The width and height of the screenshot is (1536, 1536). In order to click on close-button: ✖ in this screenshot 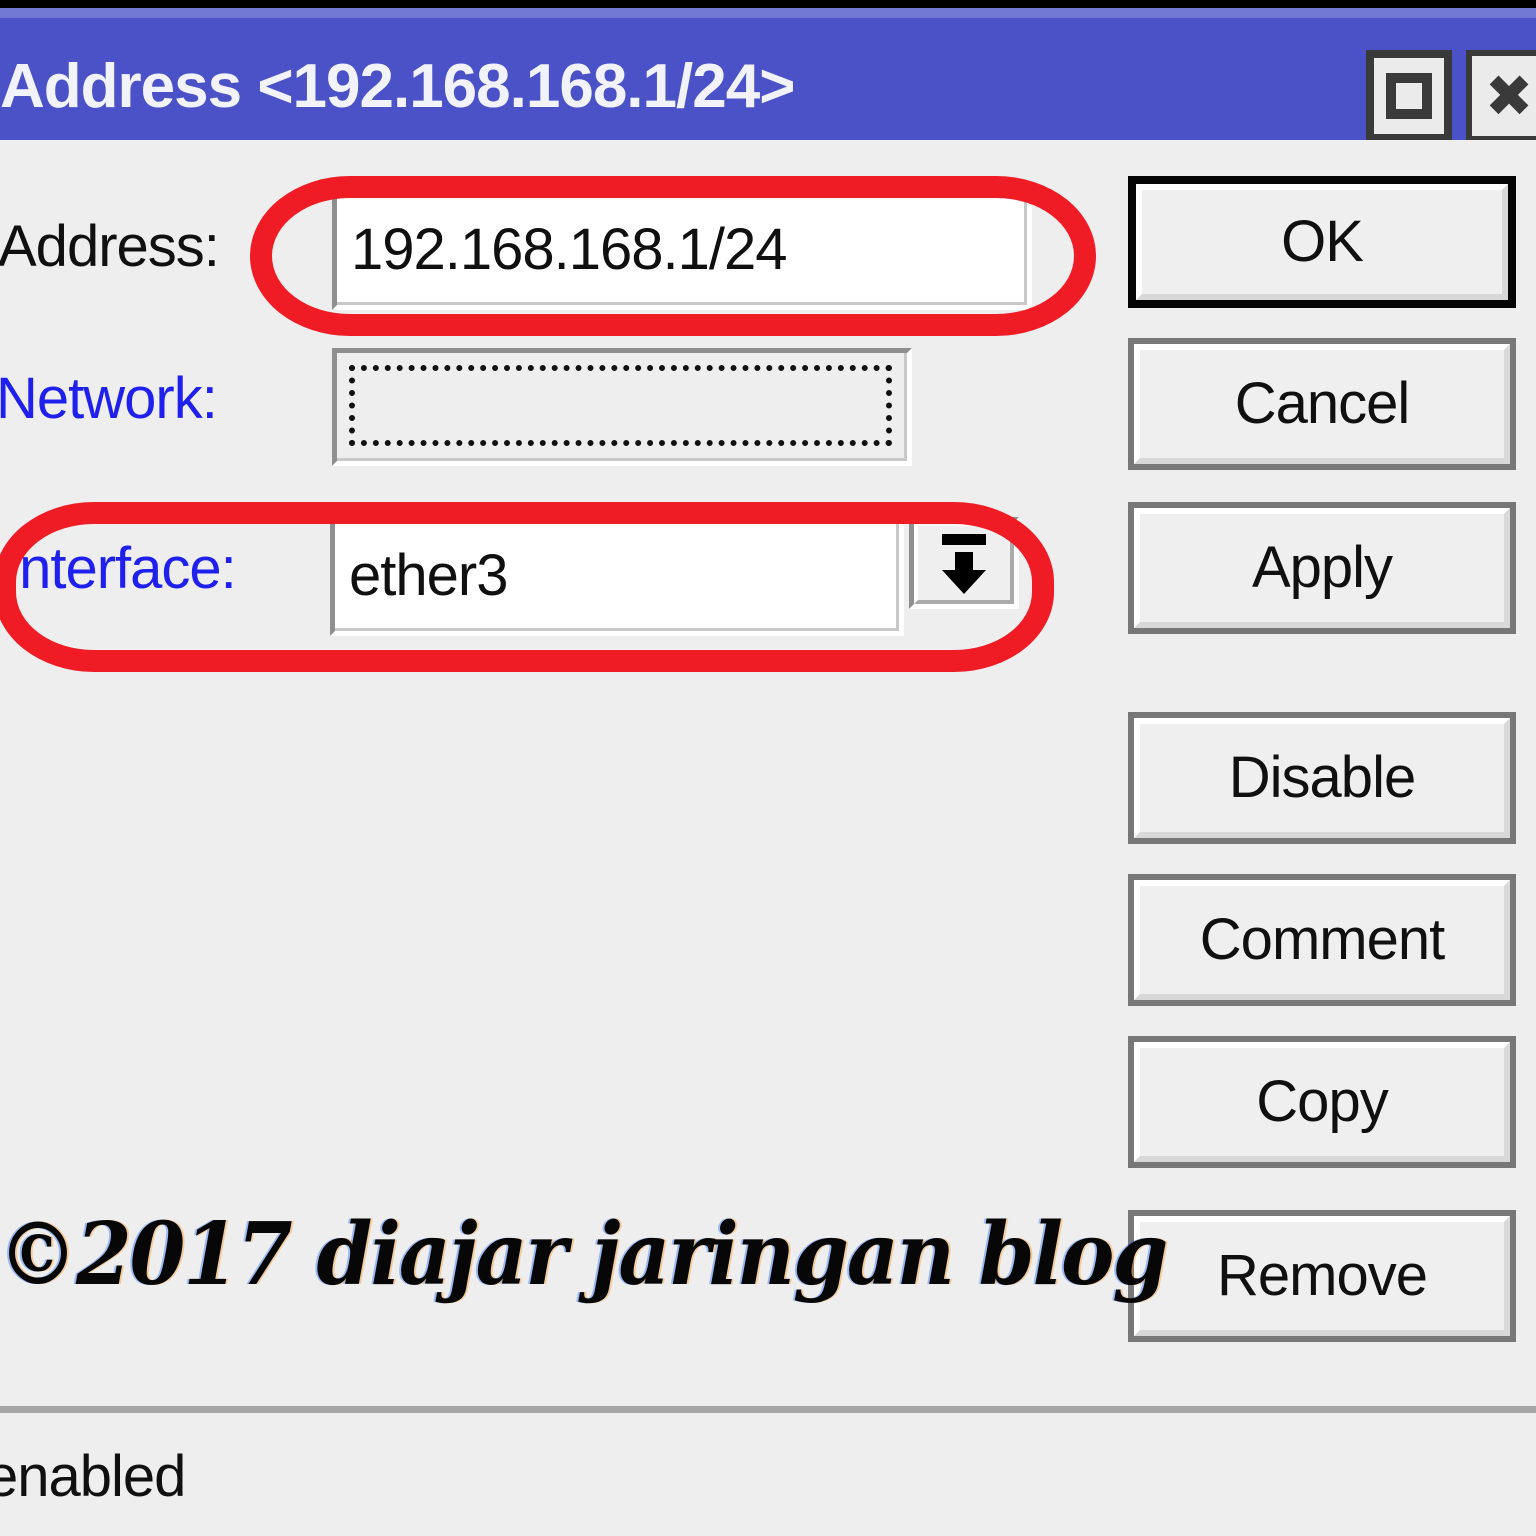, I will do `click(1501, 96)`.